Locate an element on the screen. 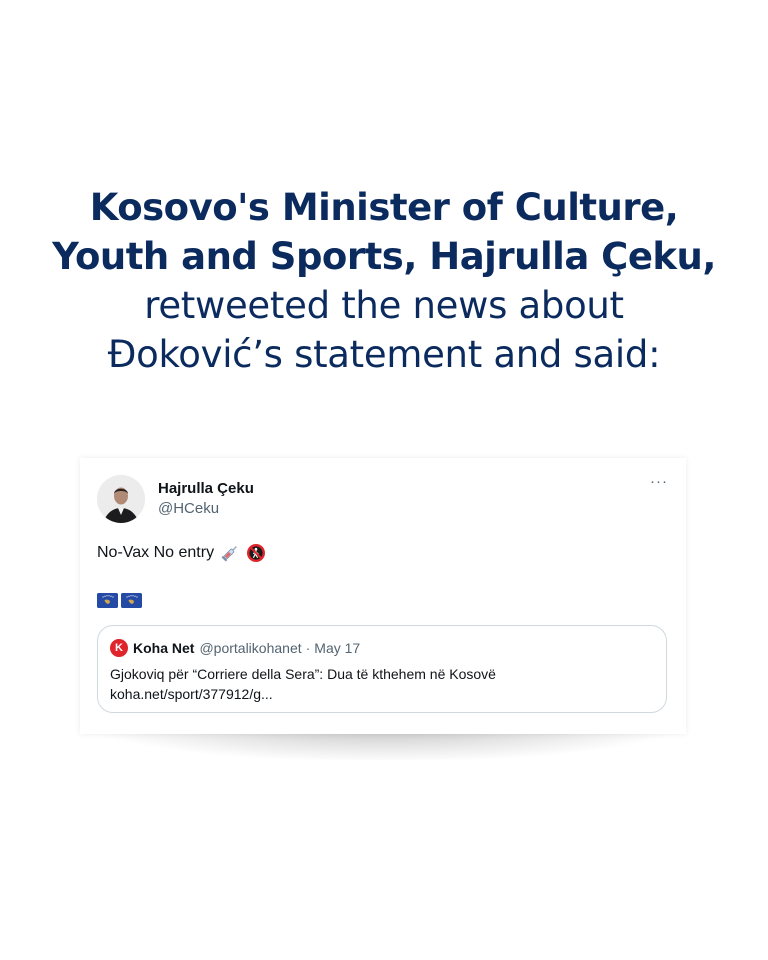  tweet-text-content: No-Vax No entry is located at coordinates (156, 552).